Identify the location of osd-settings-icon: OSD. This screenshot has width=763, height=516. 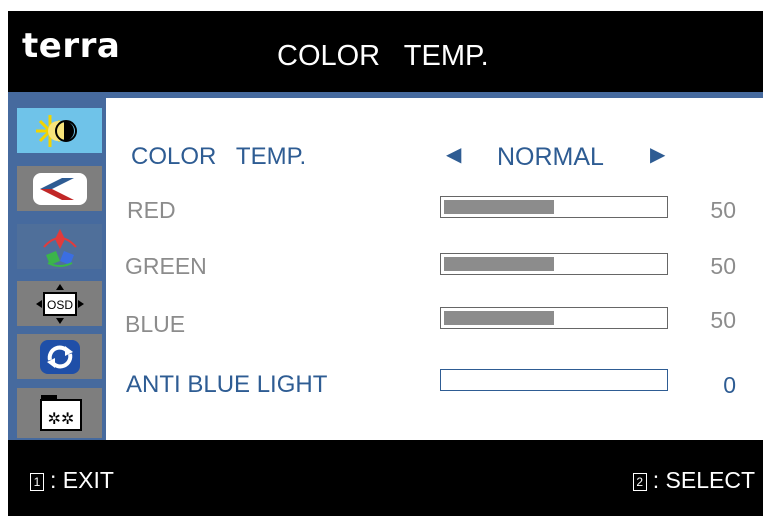
(59, 303).